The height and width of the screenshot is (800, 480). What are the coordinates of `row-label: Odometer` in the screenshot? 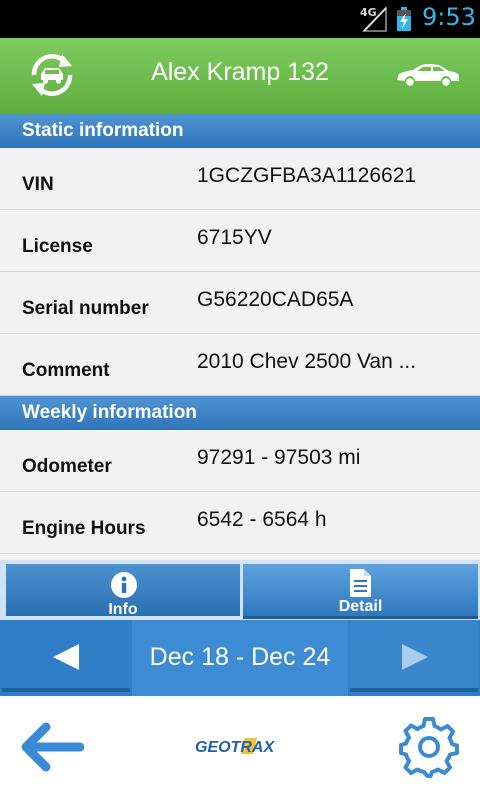 It's located at (67, 466).